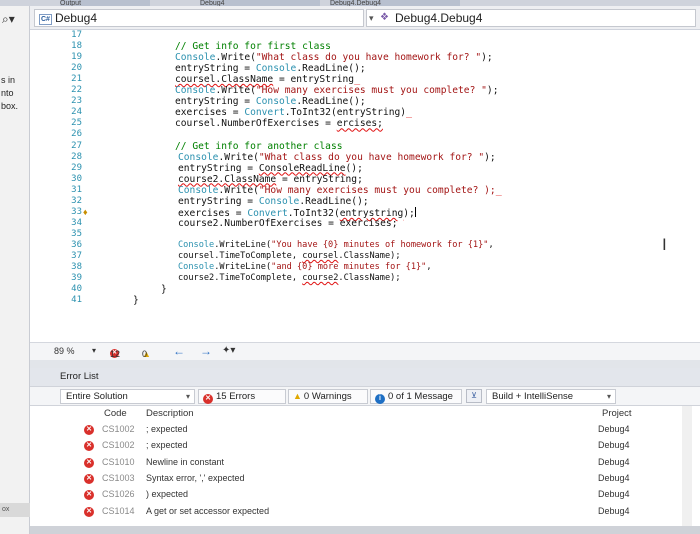 The image size is (700, 534). What do you see at coordinates (416, 396) in the screenshot?
I see `messages-filter-button: i0 of 1 Message` at bounding box center [416, 396].